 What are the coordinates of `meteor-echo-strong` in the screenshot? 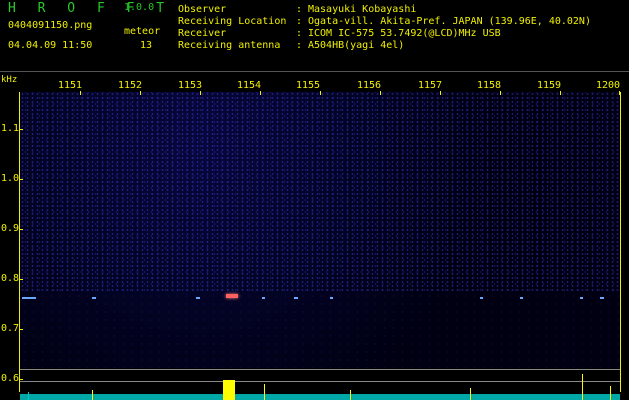 It's located at (232, 296).